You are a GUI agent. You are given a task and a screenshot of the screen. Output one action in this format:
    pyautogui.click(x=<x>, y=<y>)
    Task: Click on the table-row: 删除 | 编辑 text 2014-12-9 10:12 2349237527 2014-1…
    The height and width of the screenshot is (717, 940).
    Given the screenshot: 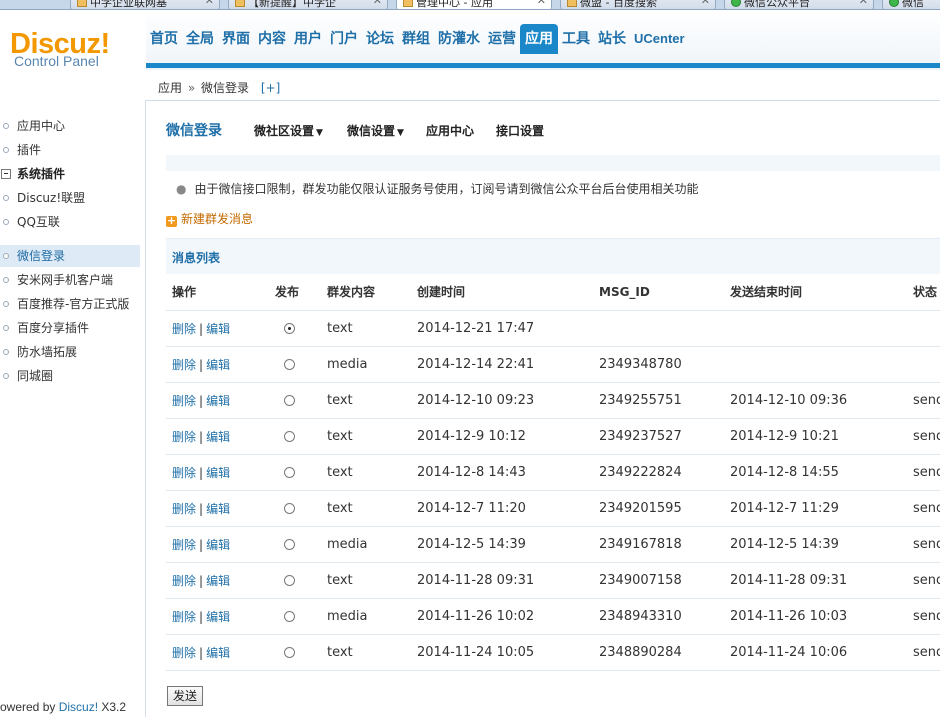 What is the action you would take?
    pyautogui.click(x=553, y=436)
    